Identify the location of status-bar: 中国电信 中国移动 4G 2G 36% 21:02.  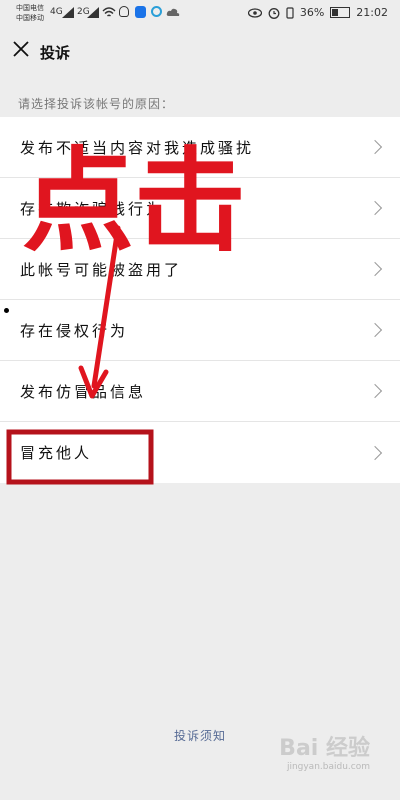
(200, 14).